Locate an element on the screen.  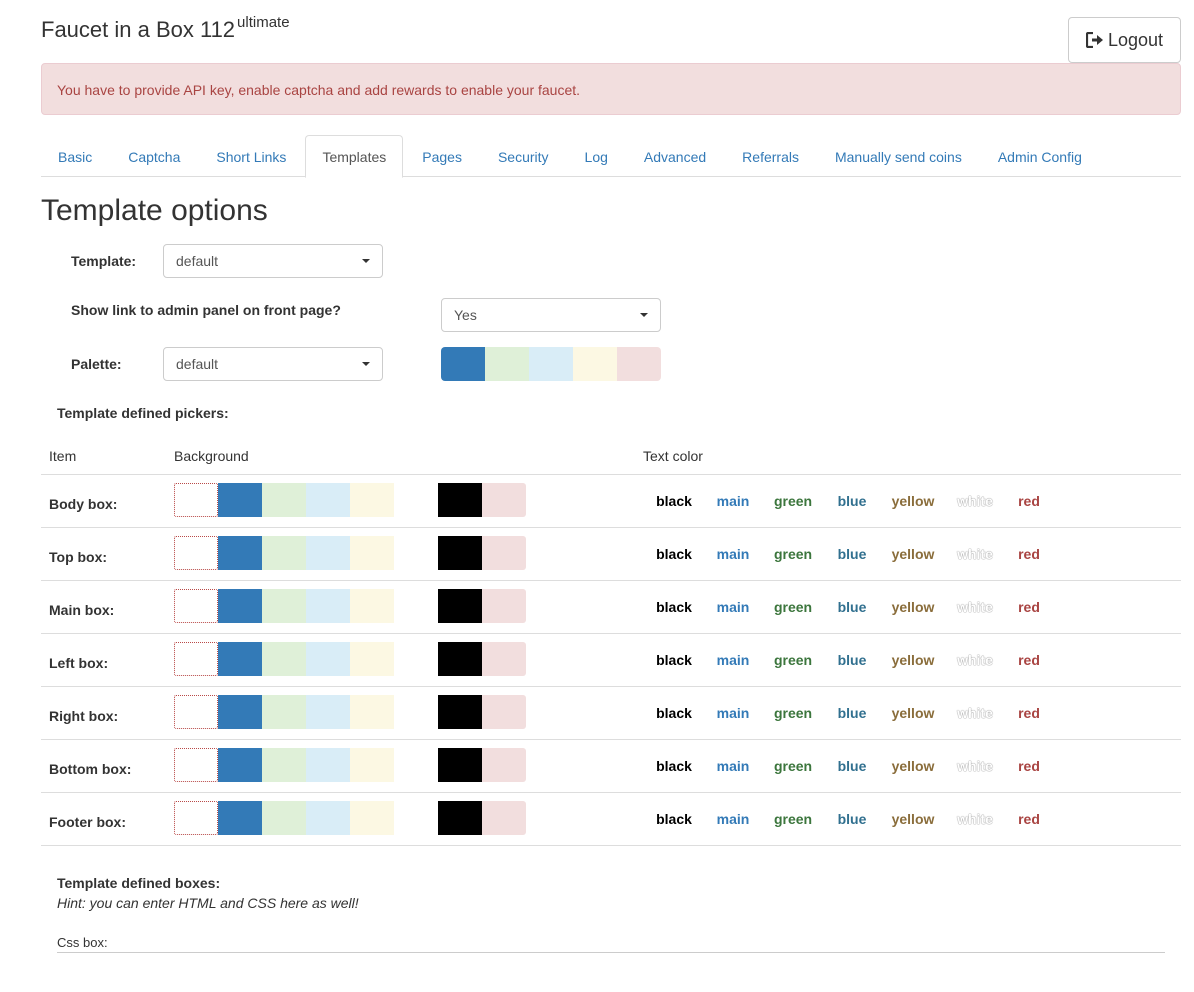
tab-captcha: Captcha is located at coordinates (154, 156).